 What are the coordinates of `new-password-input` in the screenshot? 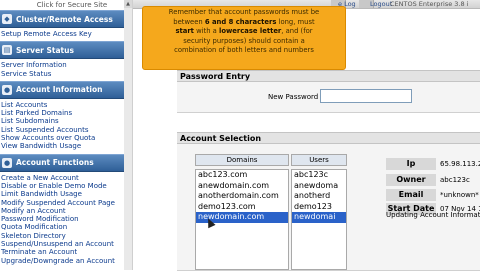 It's located at (366, 96).